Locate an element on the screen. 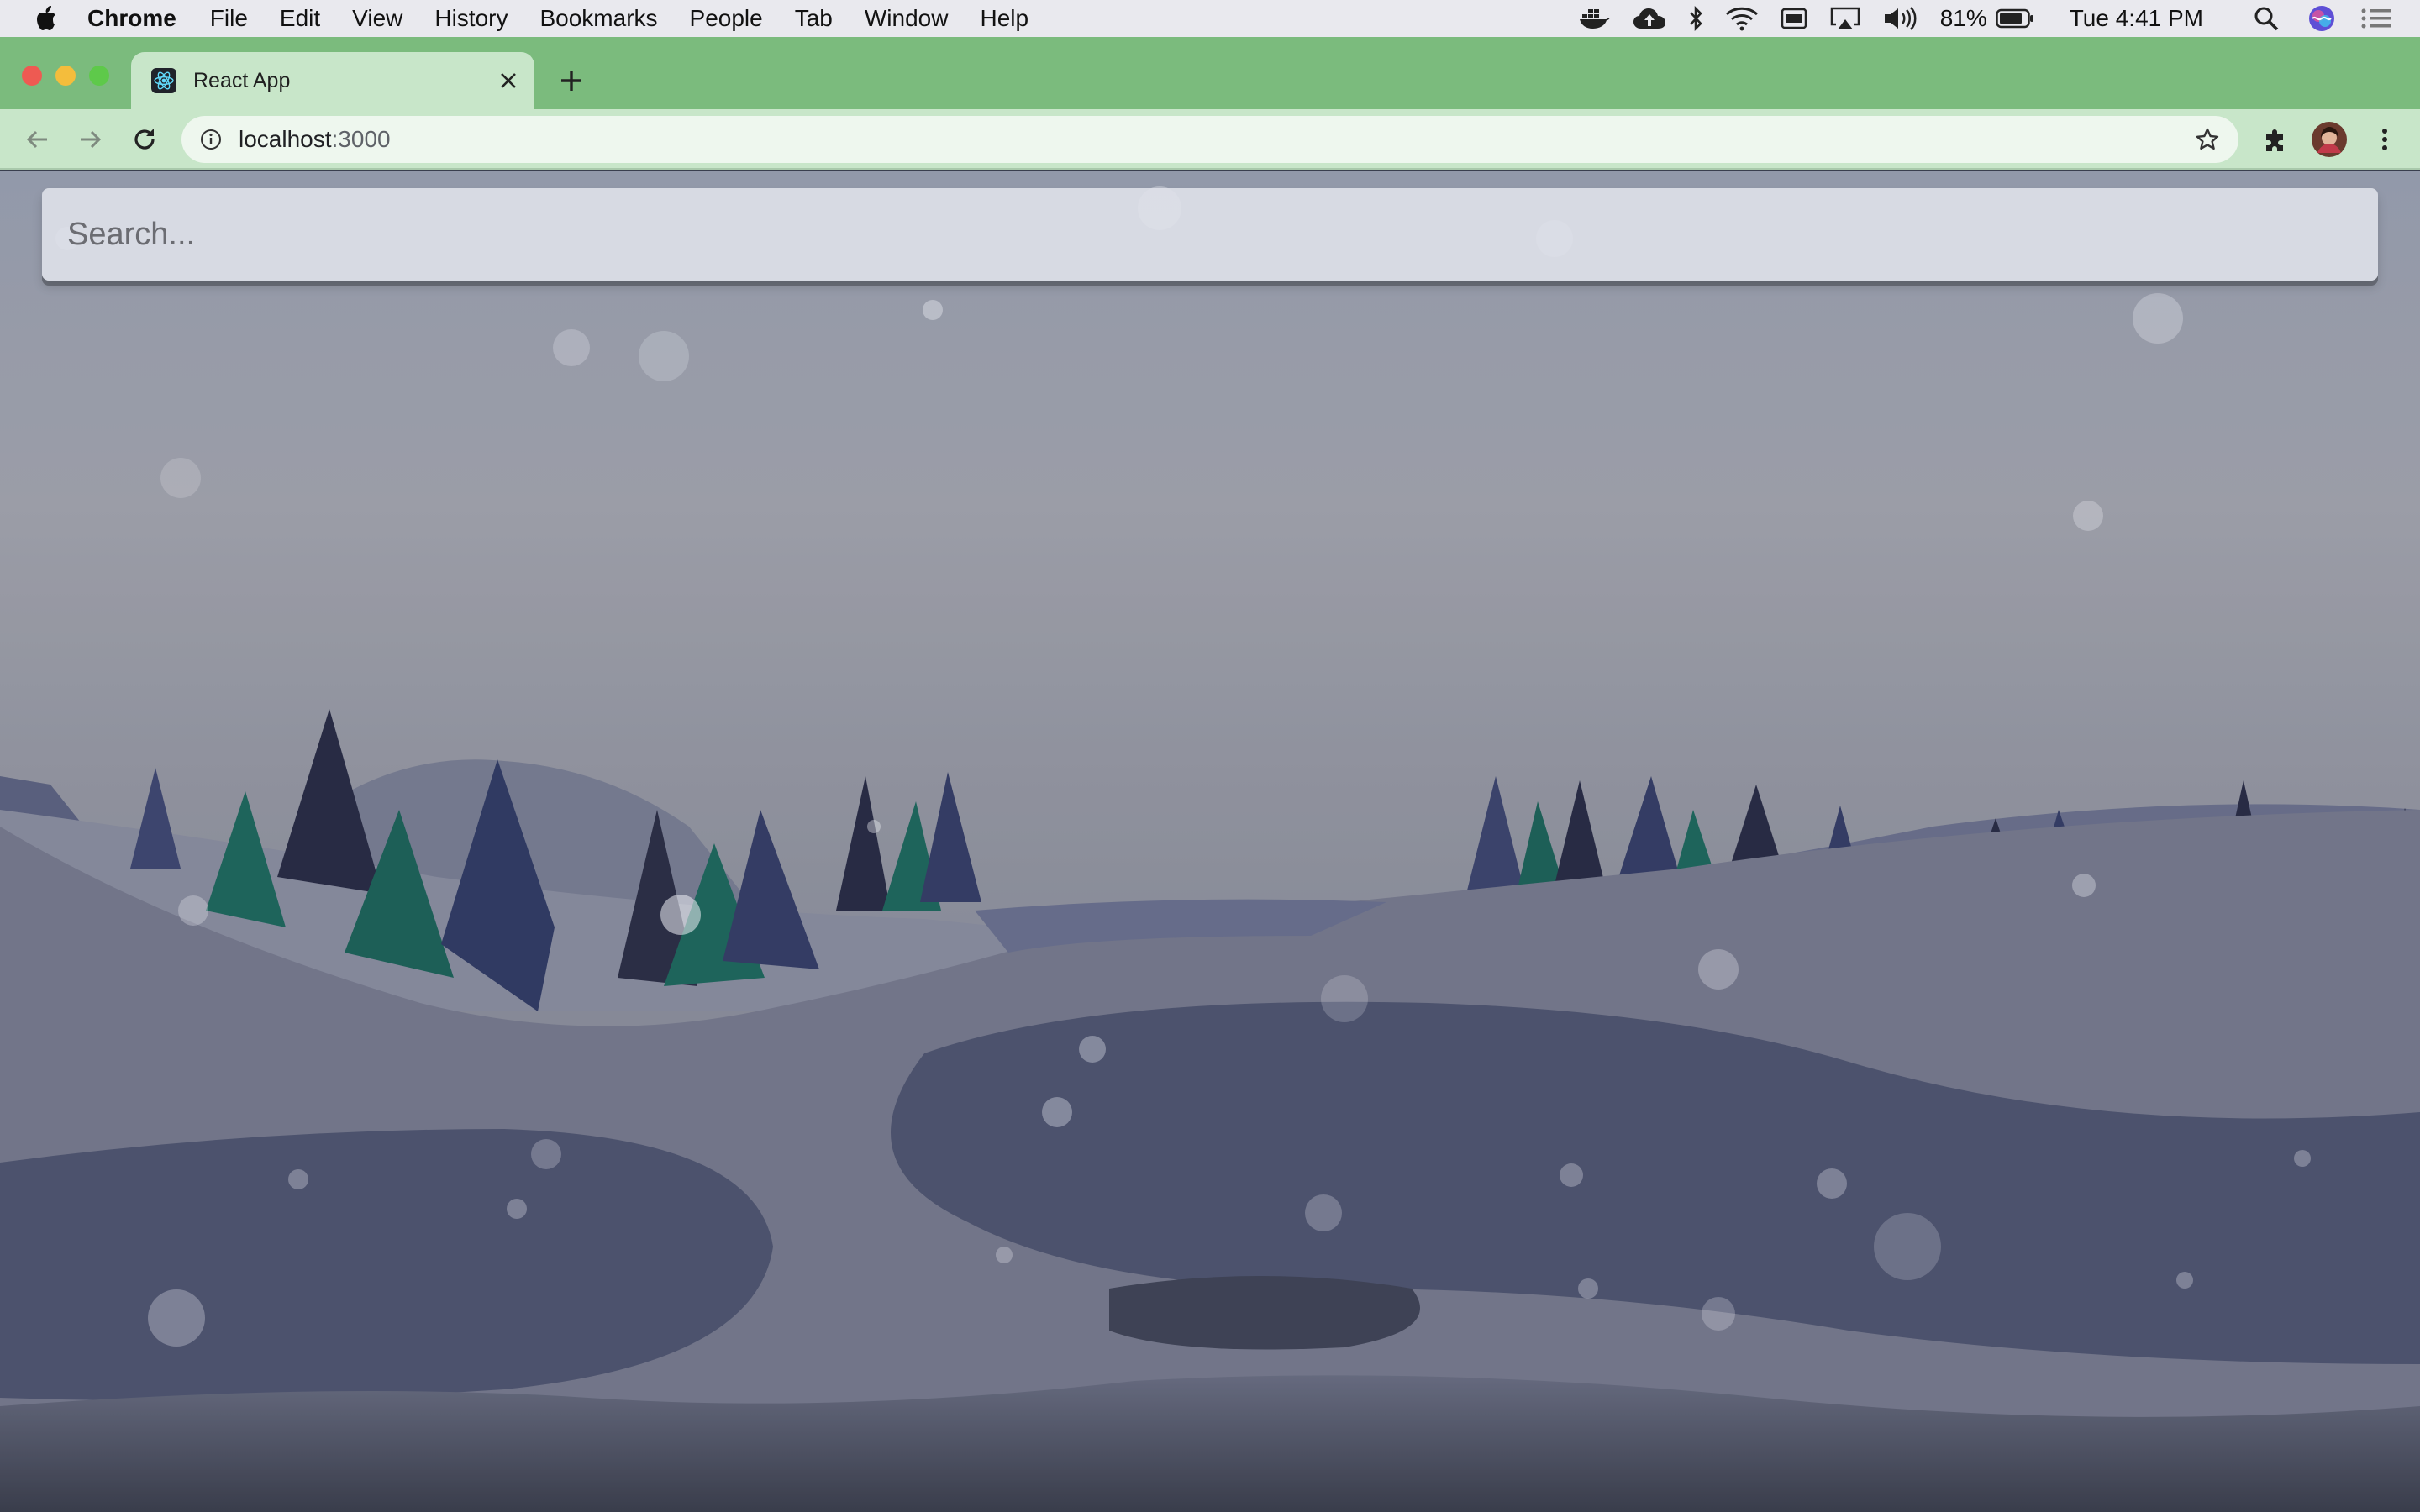 Image resolution: width=2420 pixels, height=1512 pixels. search-input is located at coordinates (1210, 234).